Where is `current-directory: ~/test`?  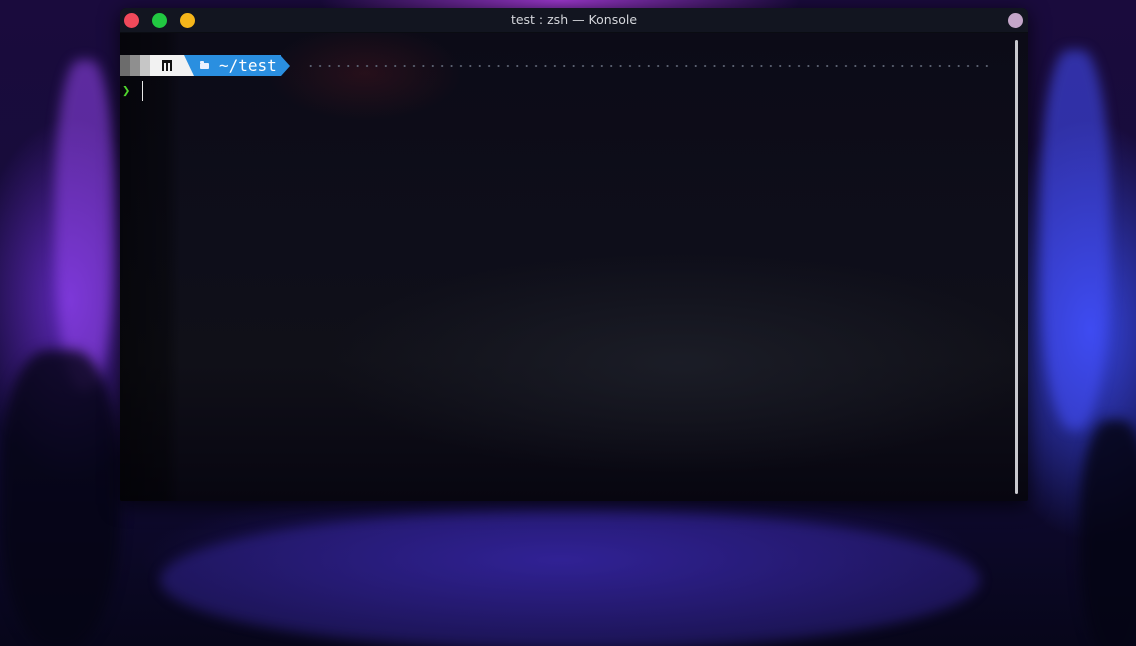 current-directory: ~/test is located at coordinates (248, 65).